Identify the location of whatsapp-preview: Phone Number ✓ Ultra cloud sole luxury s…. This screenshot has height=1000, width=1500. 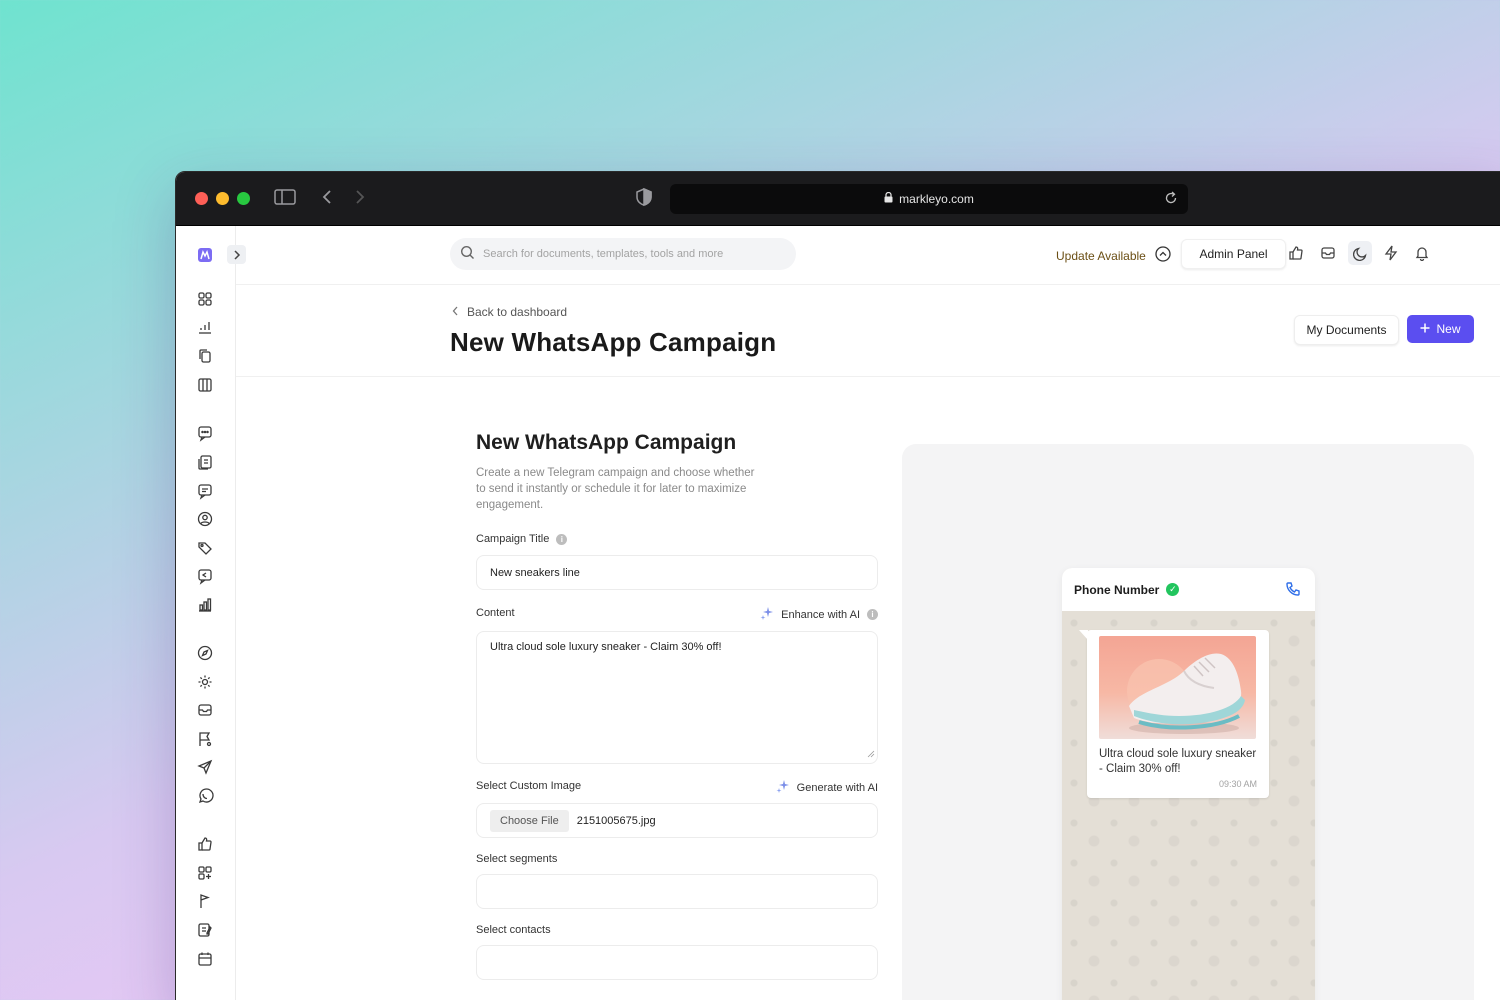
(1188, 784).